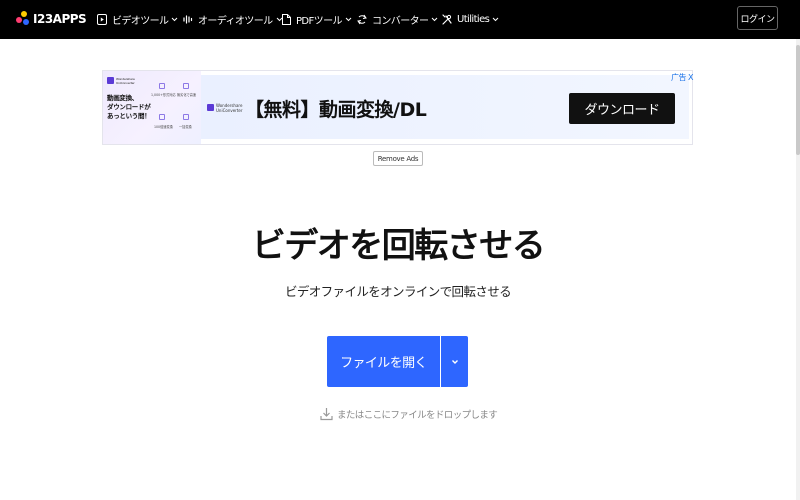  Describe the element at coordinates (447, 19) in the screenshot. I see `tools-icon` at that location.